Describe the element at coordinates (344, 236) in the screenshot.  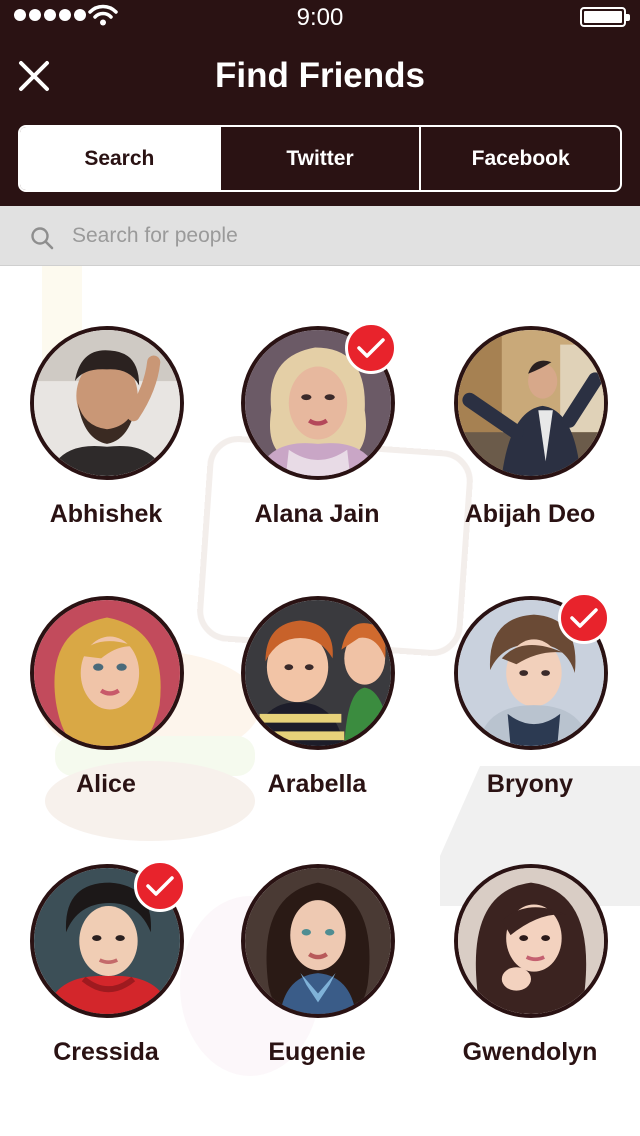
I see `search-input` at that location.